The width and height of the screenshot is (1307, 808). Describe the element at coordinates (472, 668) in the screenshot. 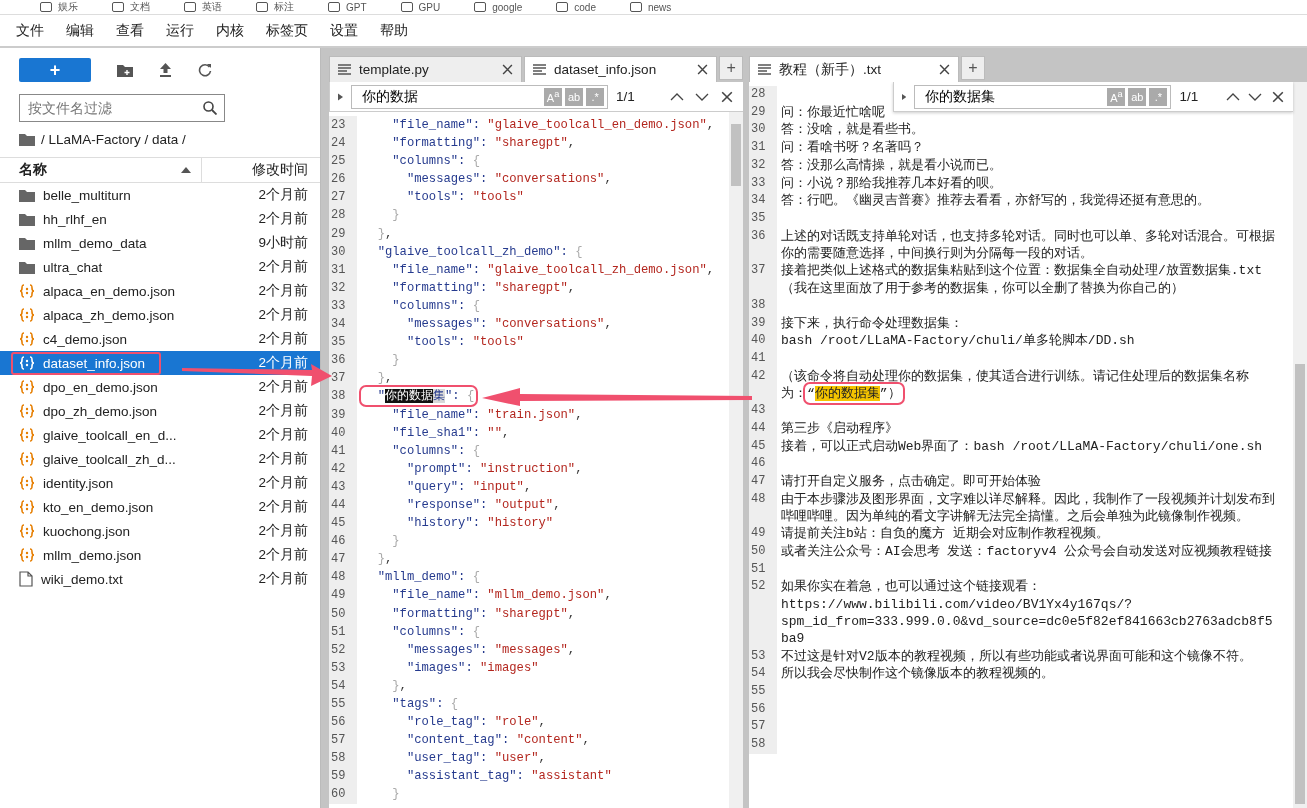

I see `code-line: "images"` at that location.